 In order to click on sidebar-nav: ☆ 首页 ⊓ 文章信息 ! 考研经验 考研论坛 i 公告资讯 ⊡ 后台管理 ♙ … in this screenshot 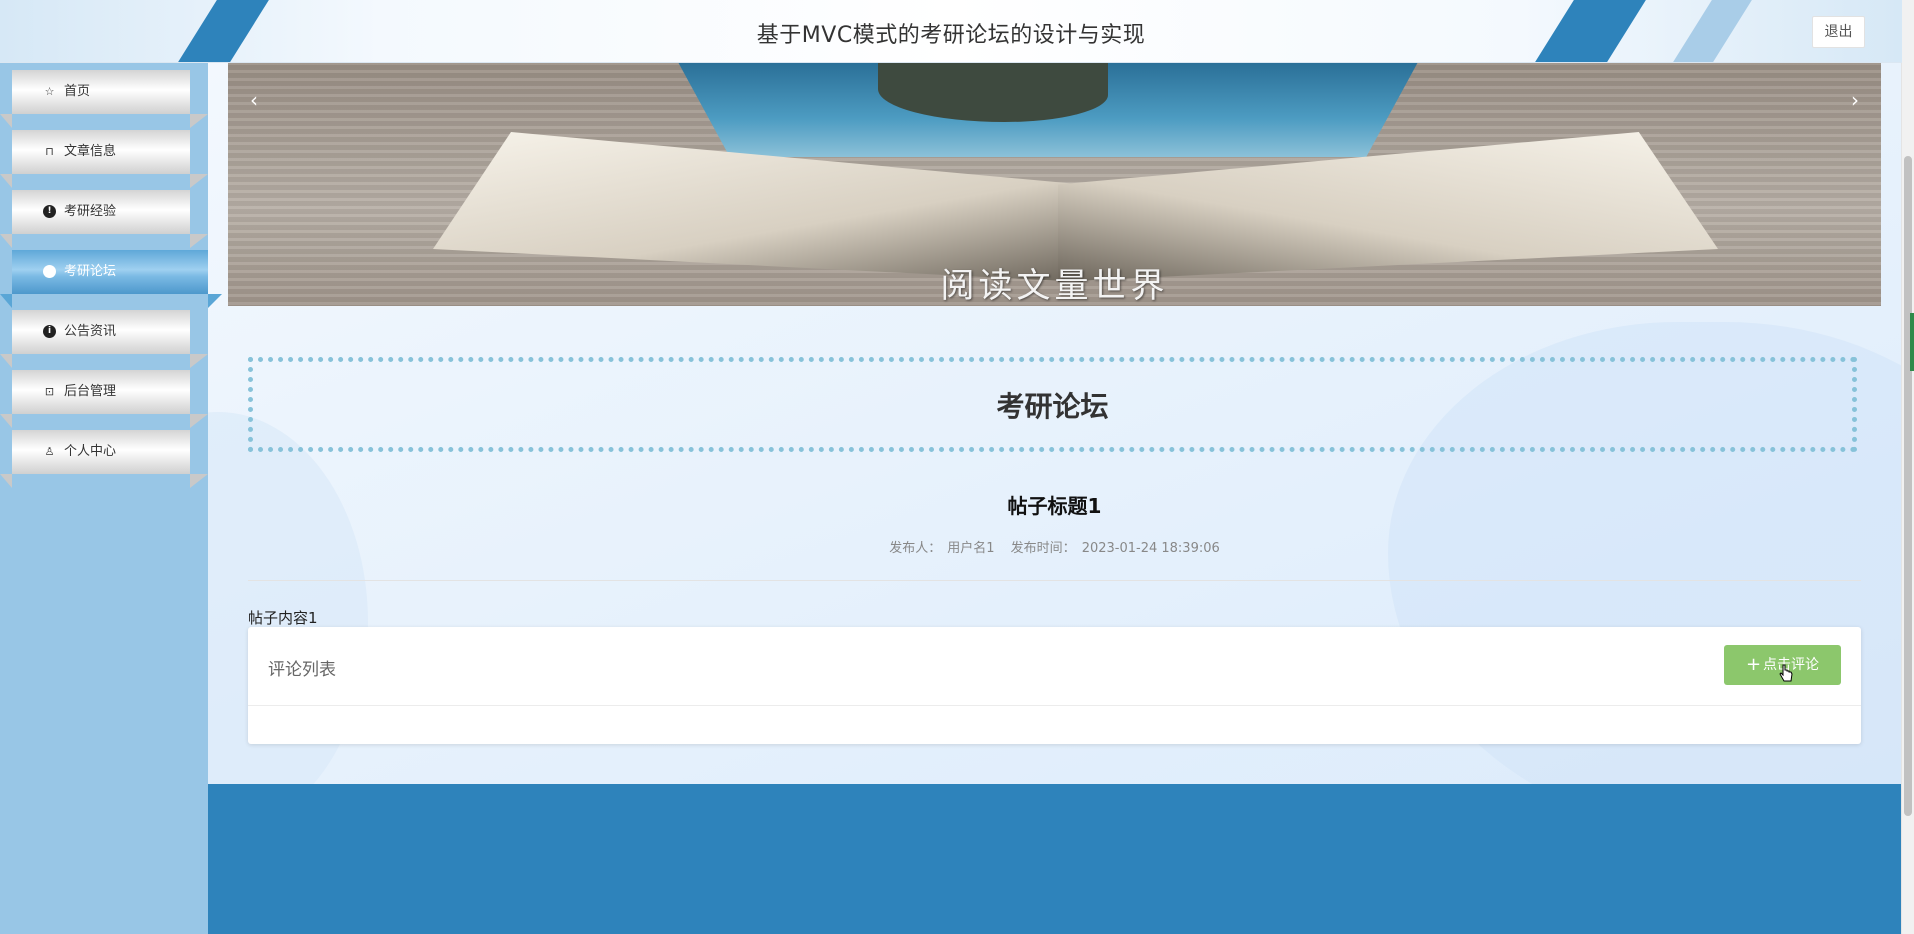, I will do `click(111, 498)`.